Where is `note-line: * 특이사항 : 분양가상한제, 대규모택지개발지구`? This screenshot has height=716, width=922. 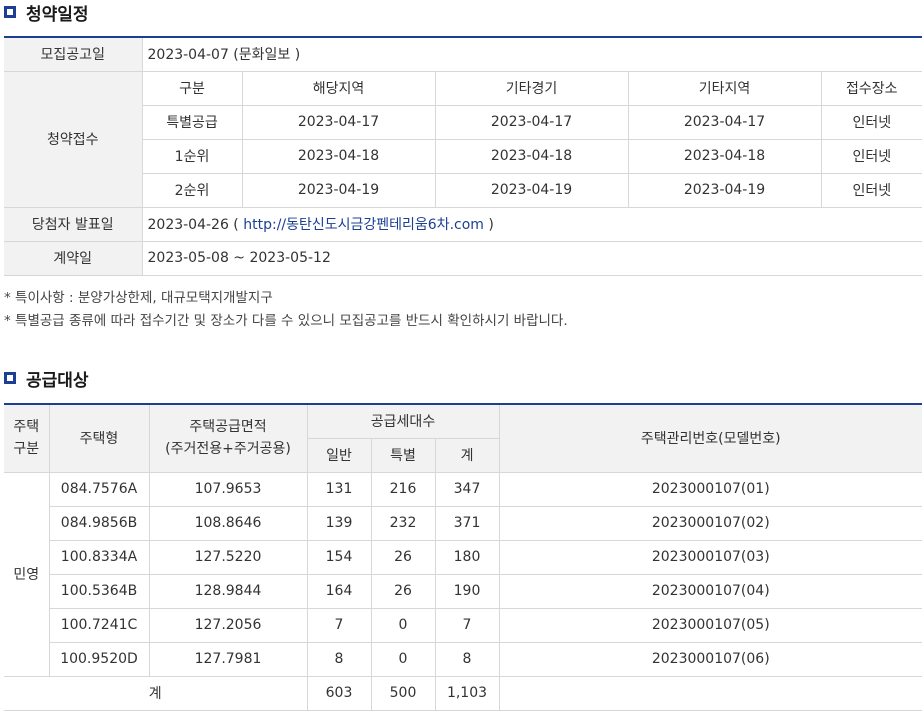 note-line: * 특이사항 : 분양가상한제, 대규모택지개발지구 is located at coordinates (138, 298).